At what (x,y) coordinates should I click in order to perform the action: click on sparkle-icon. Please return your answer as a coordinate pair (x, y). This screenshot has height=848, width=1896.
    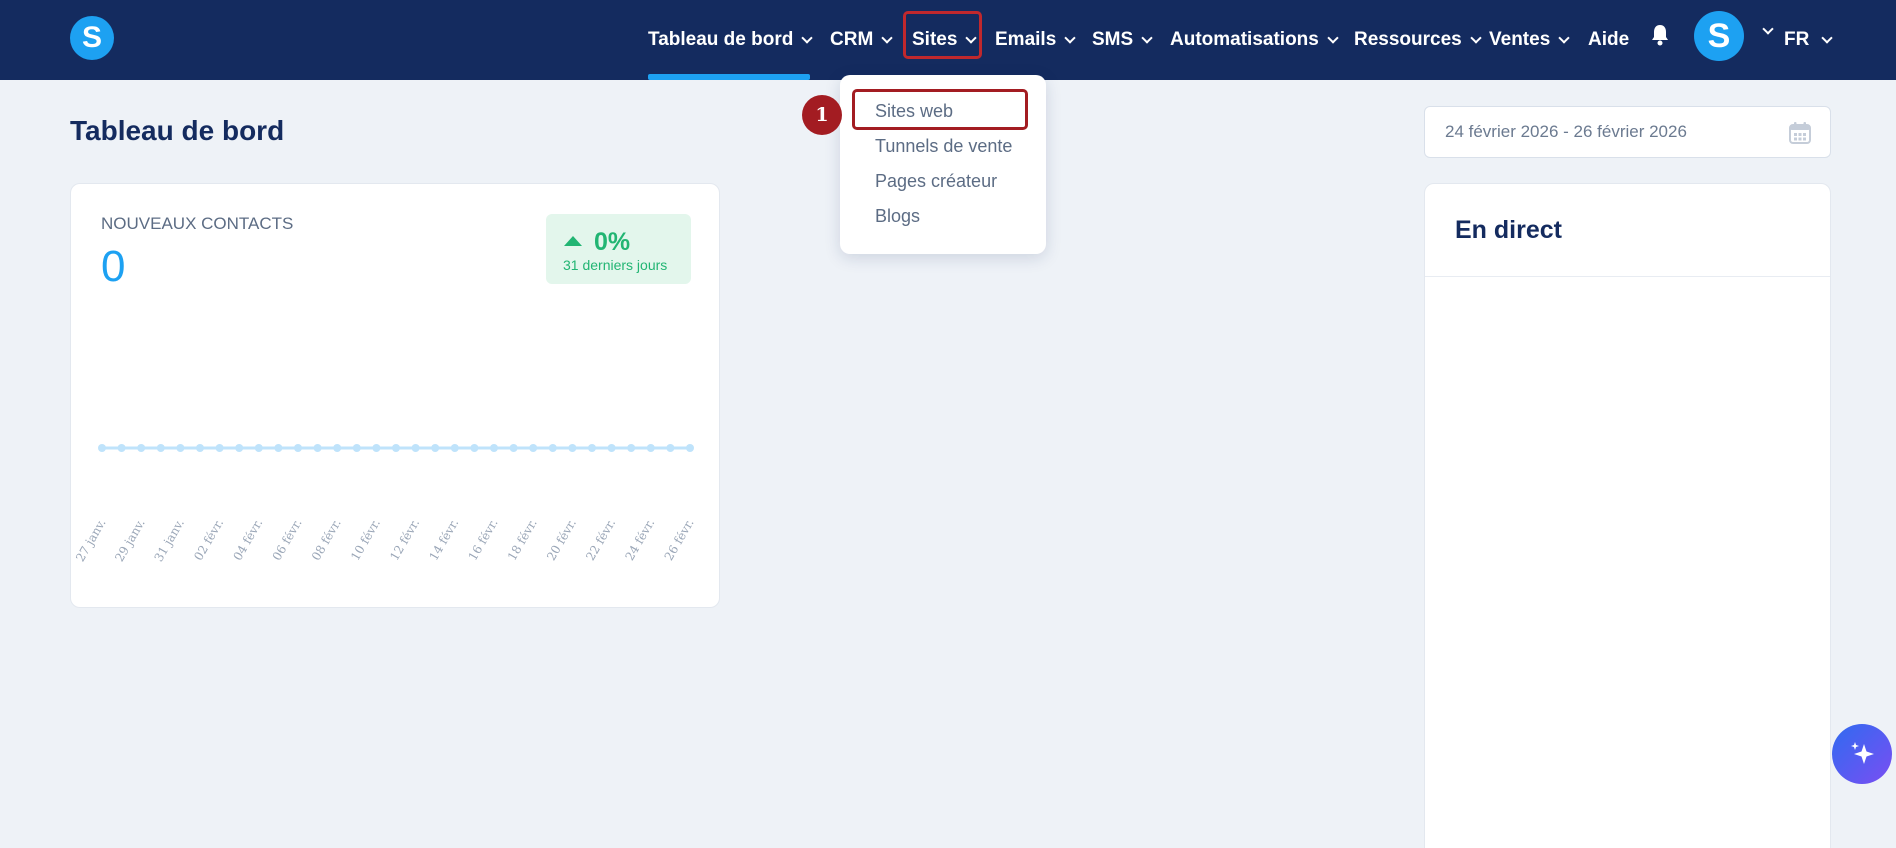
    Looking at the image, I should click on (1862, 753).